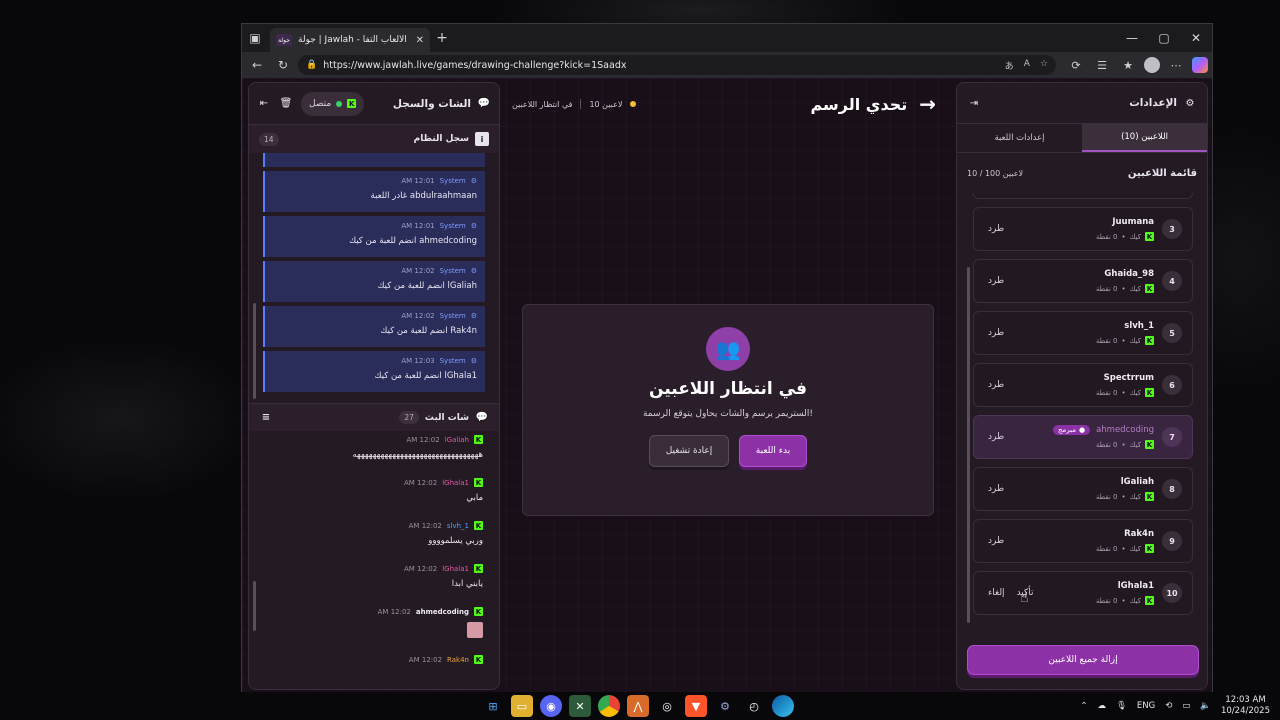  Describe the element at coordinates (374, 624) in the screenshot. I see `chat-message: Kahmedcoding 12:02 AM` at that location.